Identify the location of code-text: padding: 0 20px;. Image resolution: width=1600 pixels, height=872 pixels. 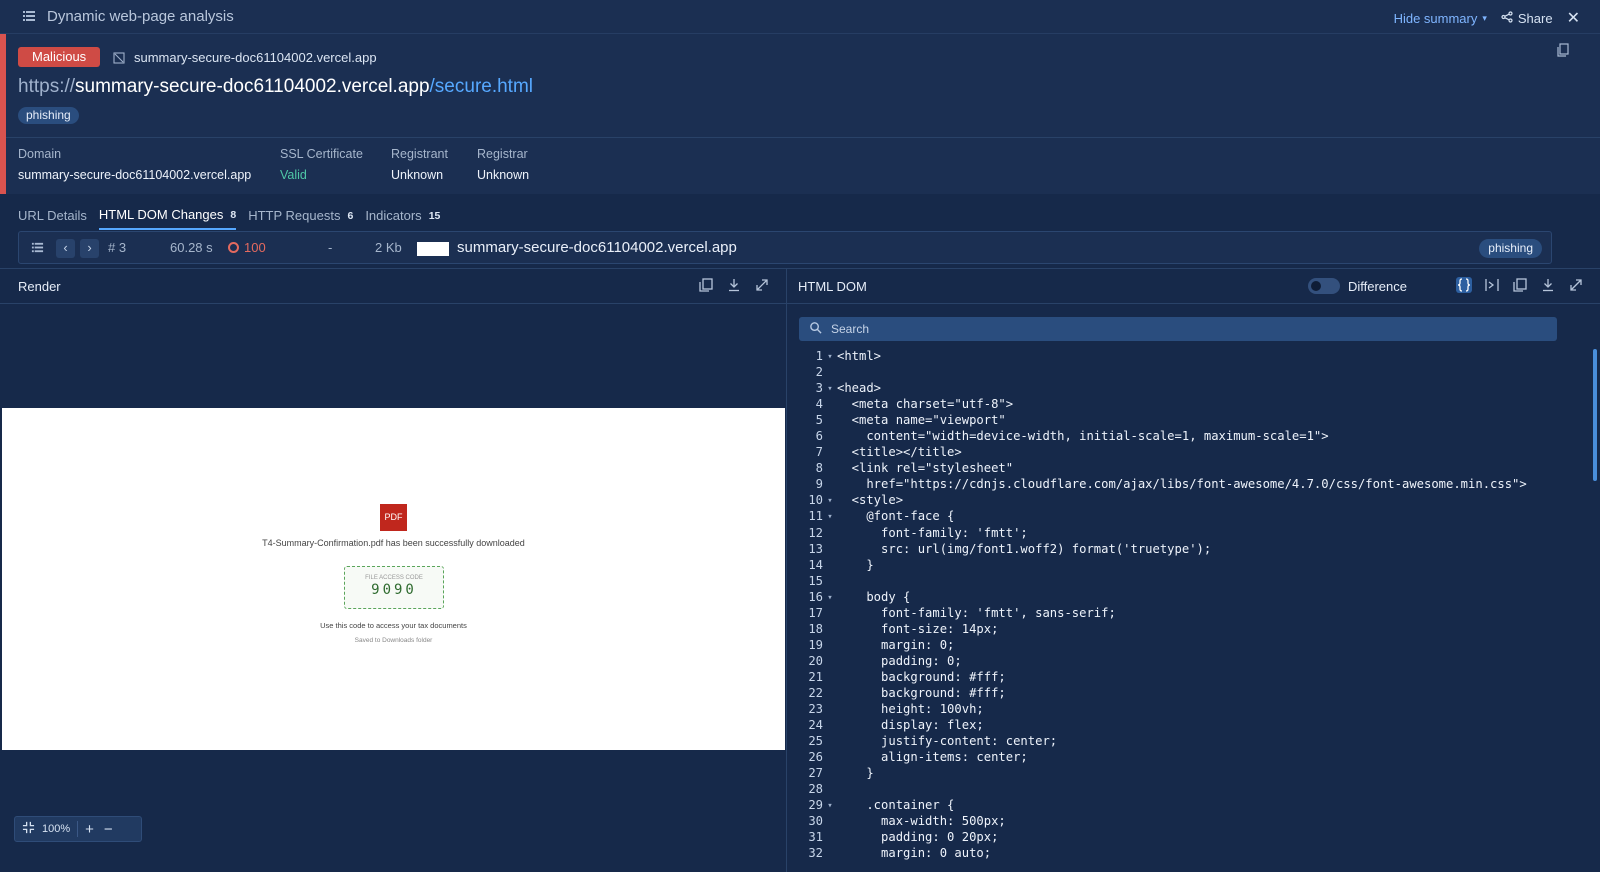
(918, 837).